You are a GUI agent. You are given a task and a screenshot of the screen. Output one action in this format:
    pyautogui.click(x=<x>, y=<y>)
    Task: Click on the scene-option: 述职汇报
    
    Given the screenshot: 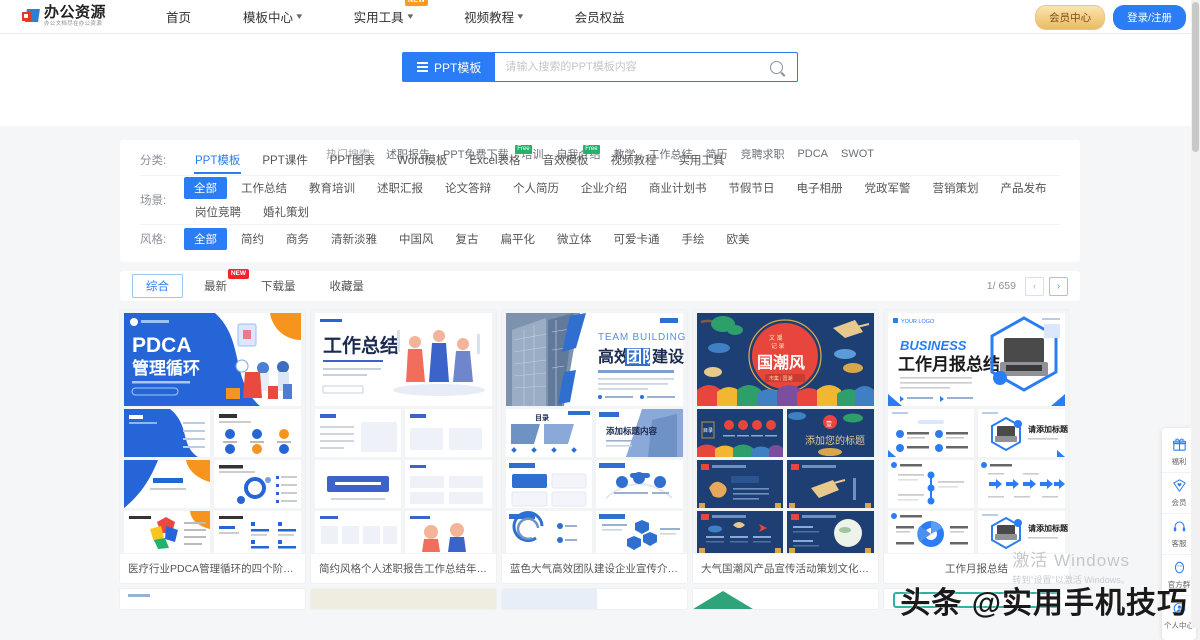 What is the action you would take?
    pyautogui.click(x=400, y=188)
    